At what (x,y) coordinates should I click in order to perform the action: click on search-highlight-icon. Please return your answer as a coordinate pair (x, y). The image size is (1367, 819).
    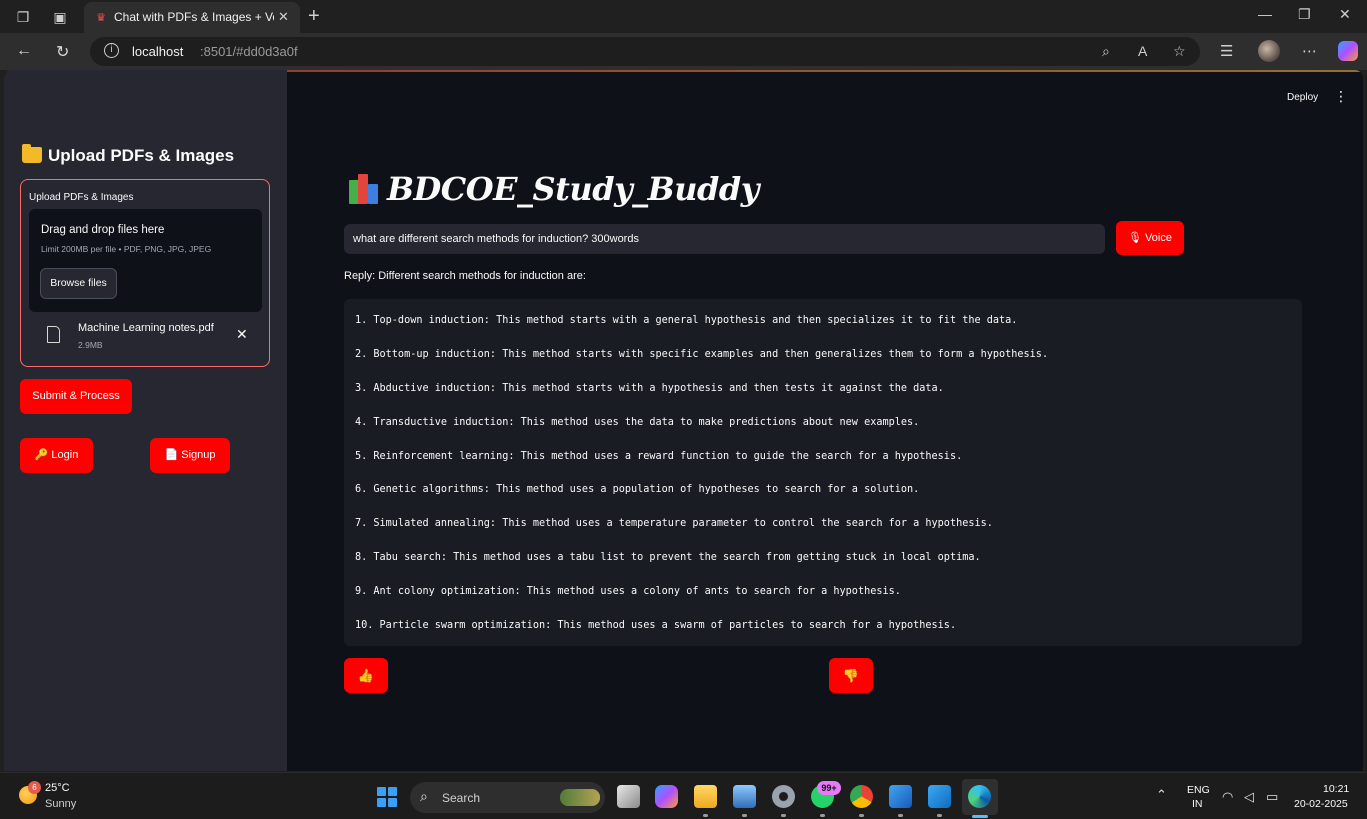
    Looking at the image, I should click on (580, 797).